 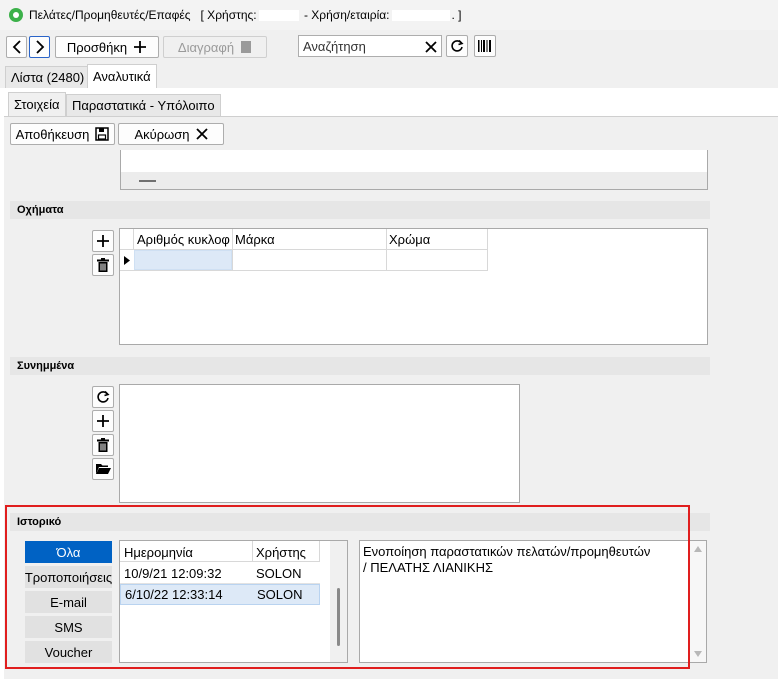 What do you see at coordinates (110, 15) in the screenshot?
I see `window-title-text: Πελάτες/Προμηθευτές/Επαφές` at bounding box center [110, 15].